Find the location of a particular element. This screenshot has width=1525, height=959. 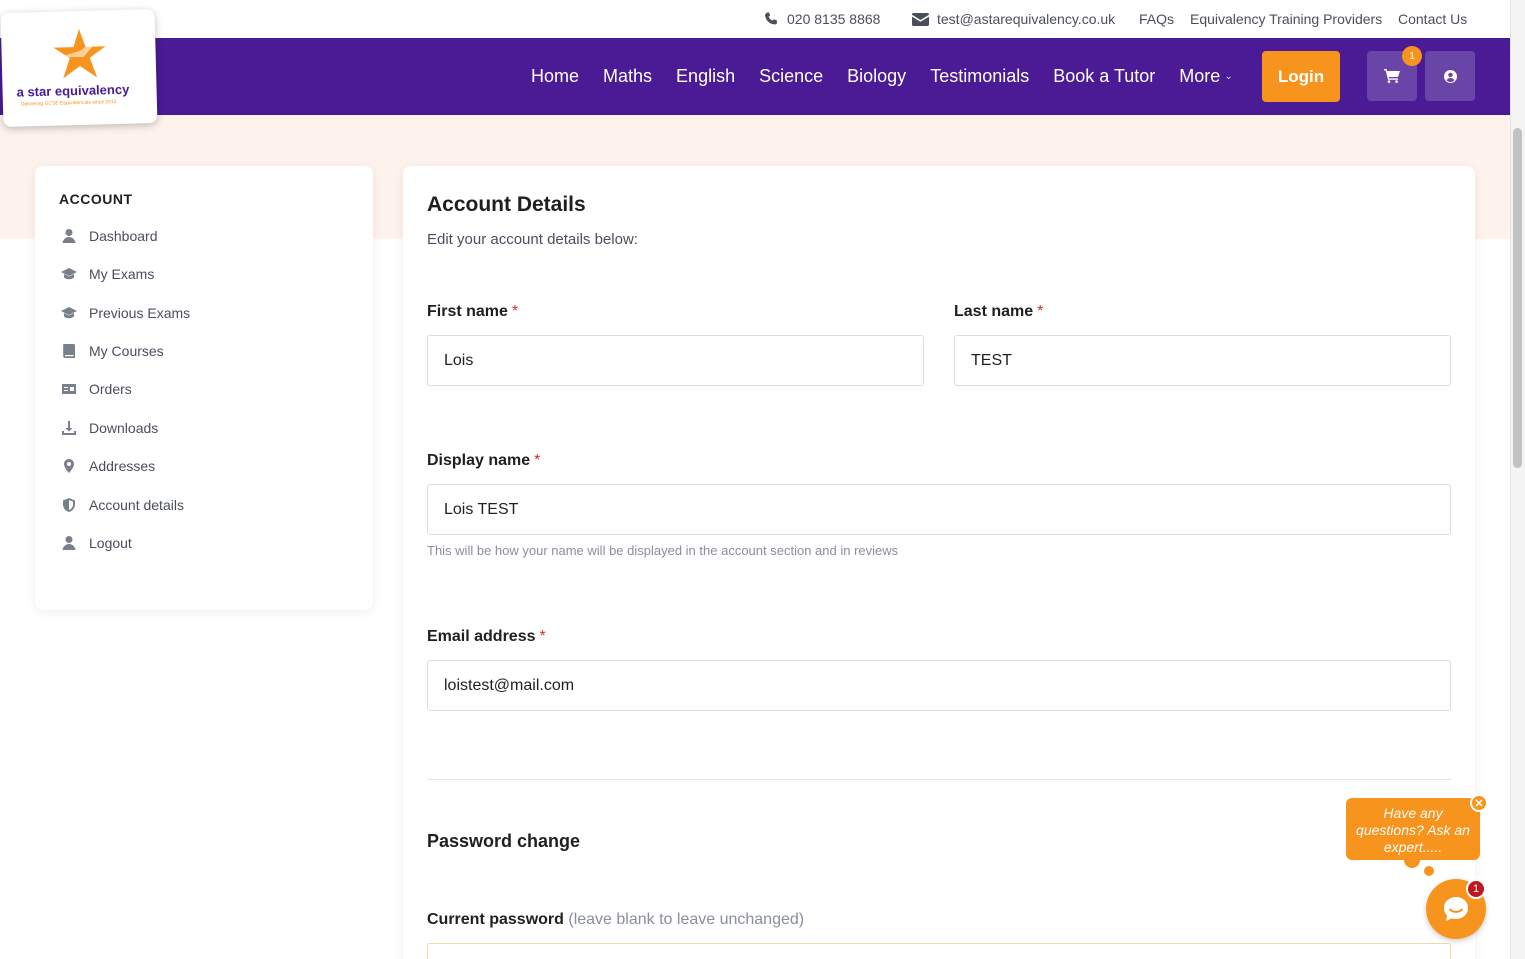

sidebar-item-logout: Logout is located at coordinates (96, 543).